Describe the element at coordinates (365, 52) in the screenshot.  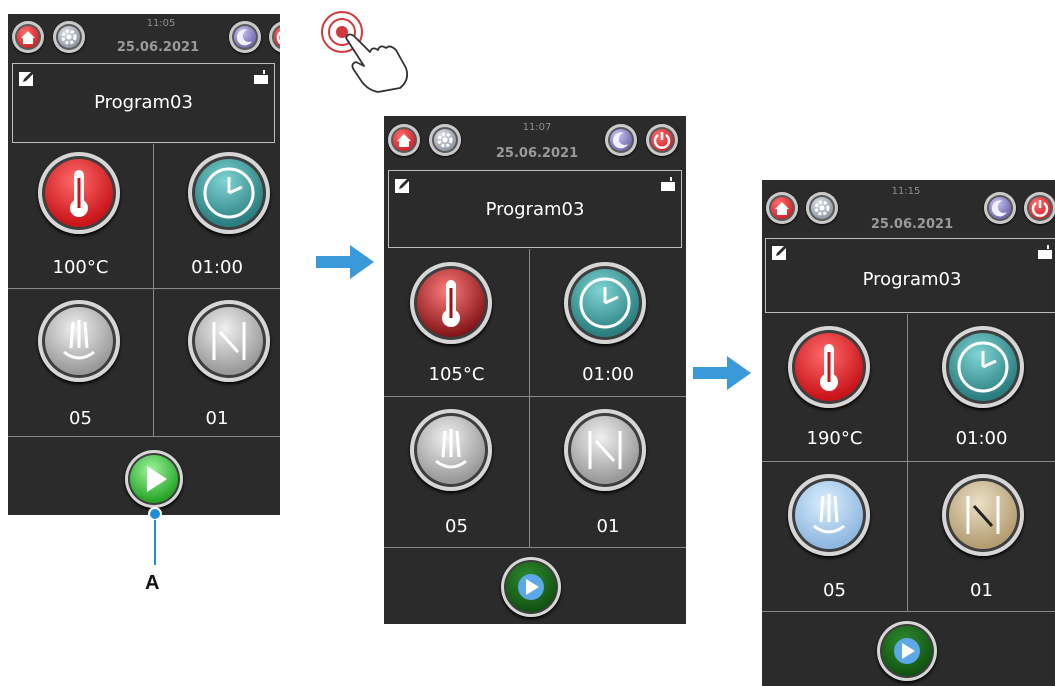
I see `tap-hand-icon` at that location.